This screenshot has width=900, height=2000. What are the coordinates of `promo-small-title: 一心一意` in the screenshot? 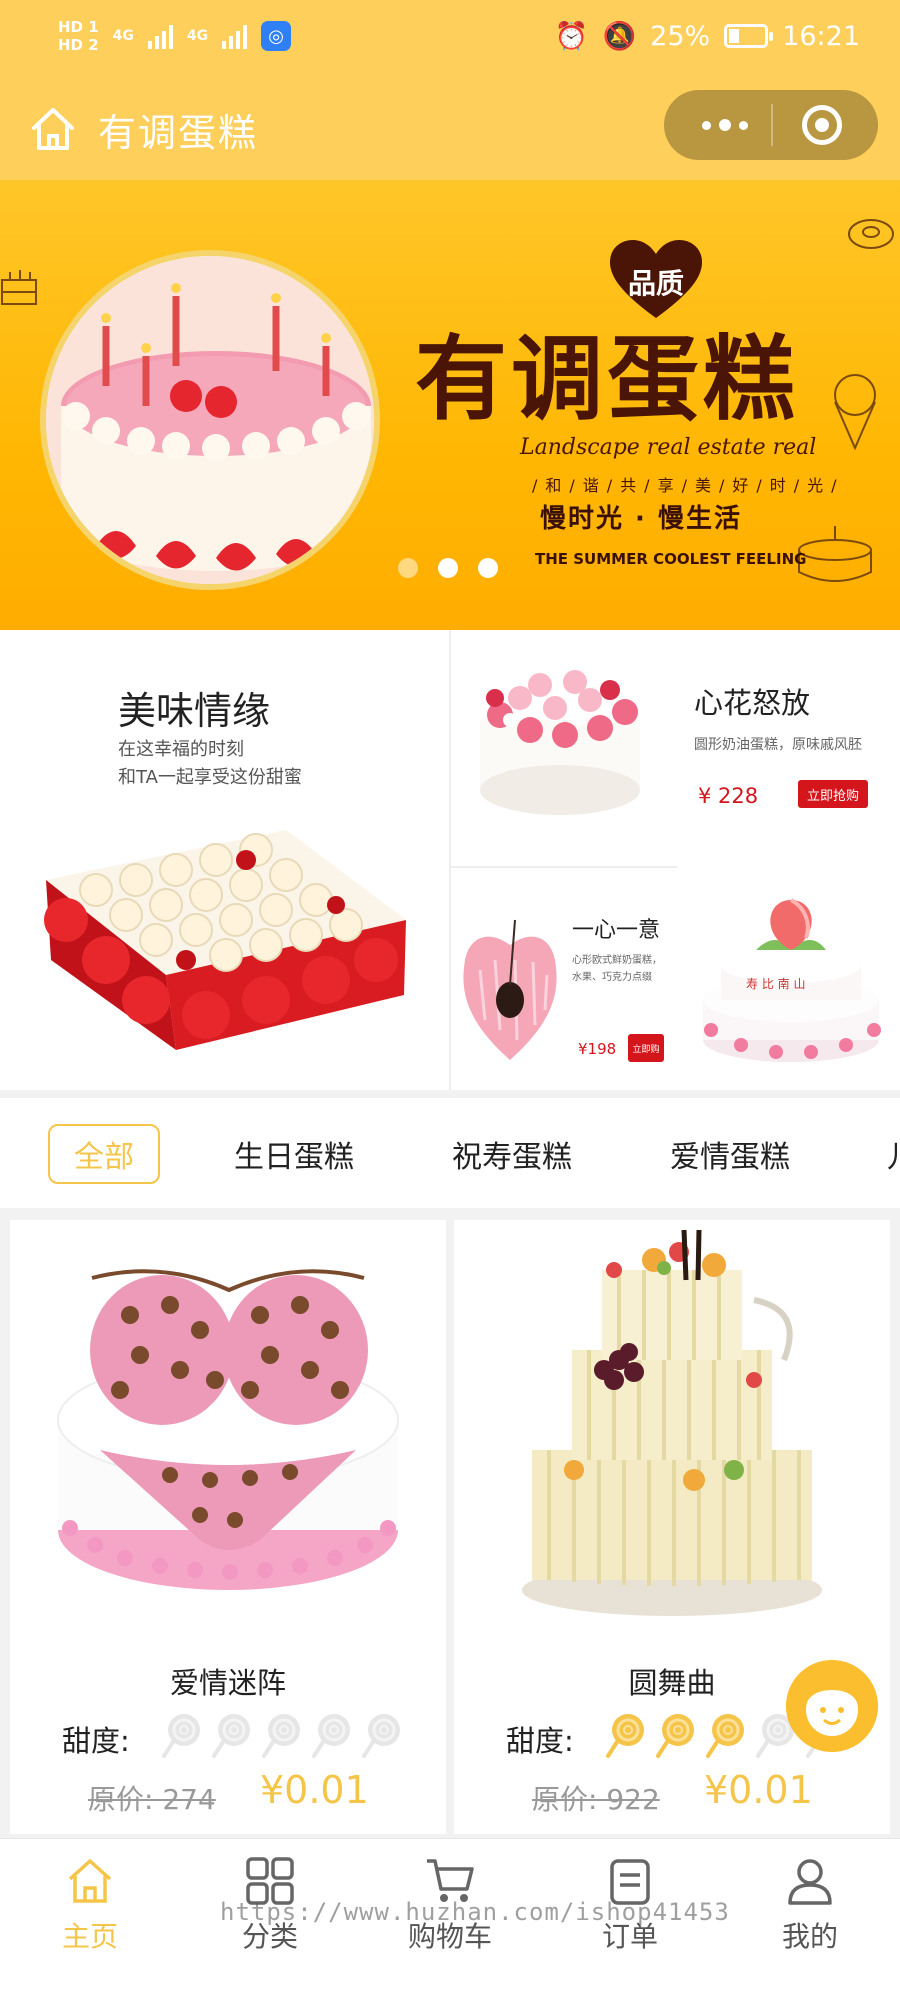 It's located at (616, 930).